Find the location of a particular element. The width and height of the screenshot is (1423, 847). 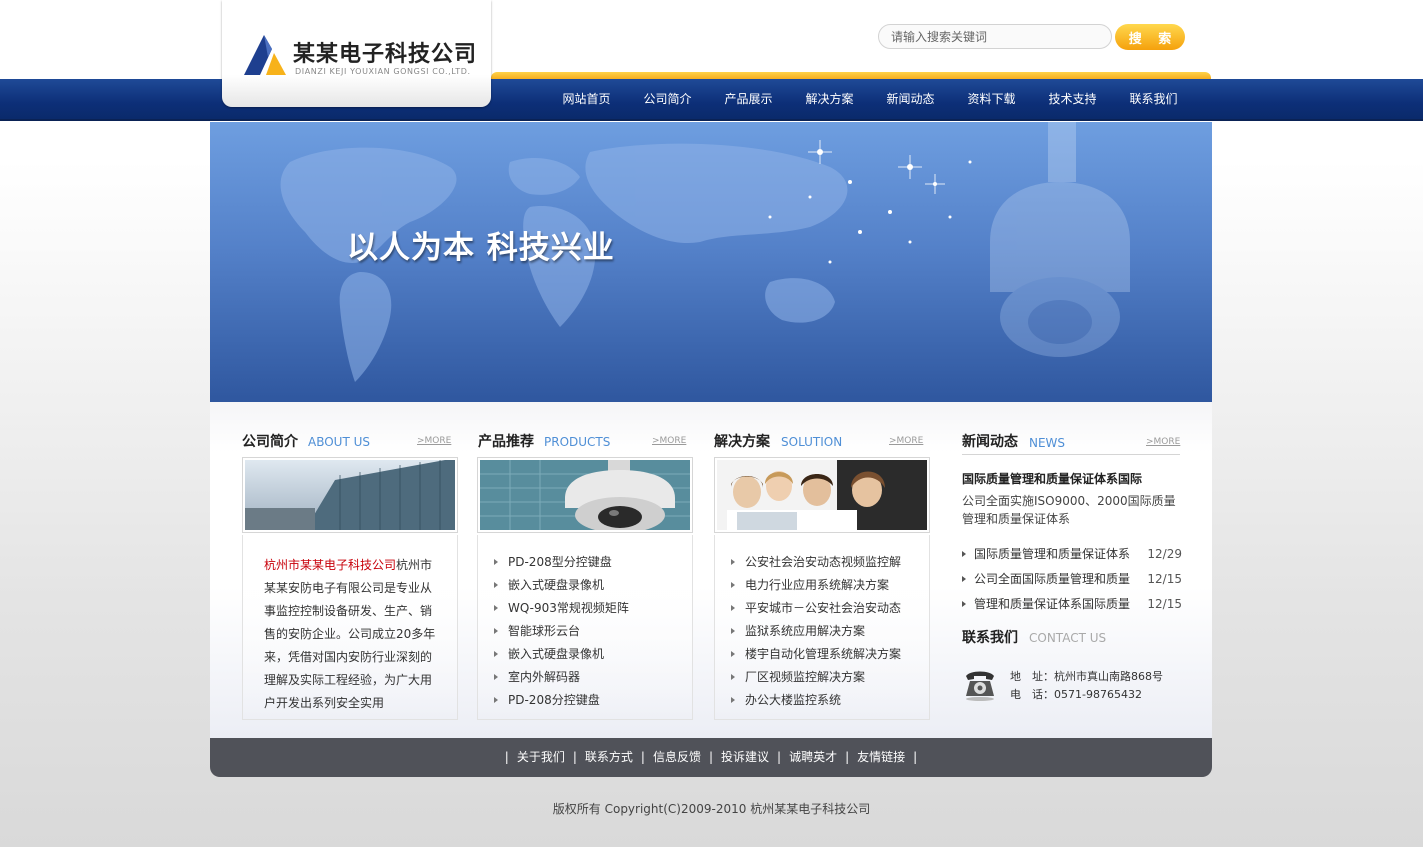

list-item: WQ-903常规视频矩阵 is located at coordinates (560, 608).